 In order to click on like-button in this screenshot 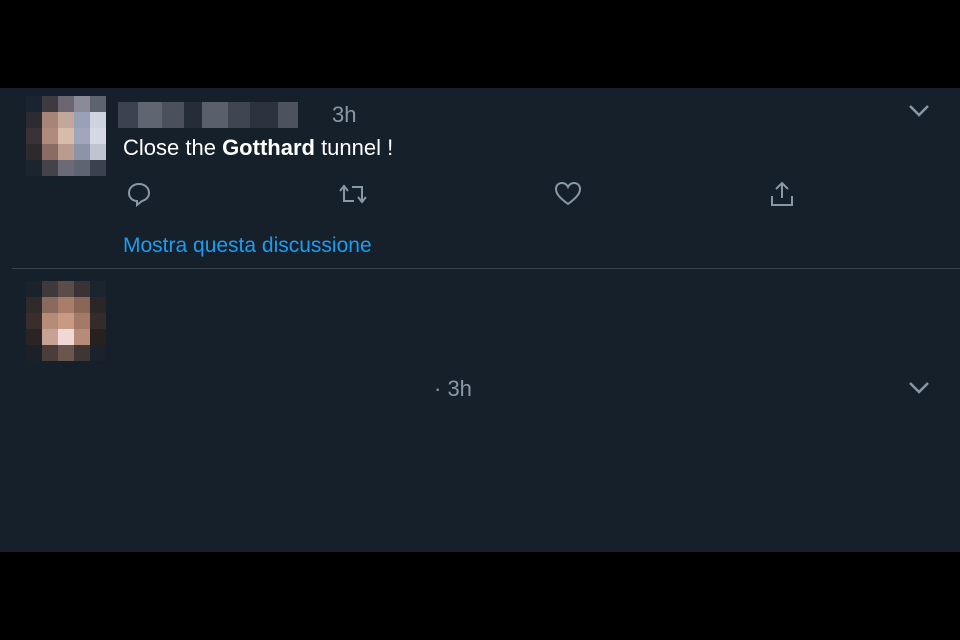, I will do `click(574, 194)`.